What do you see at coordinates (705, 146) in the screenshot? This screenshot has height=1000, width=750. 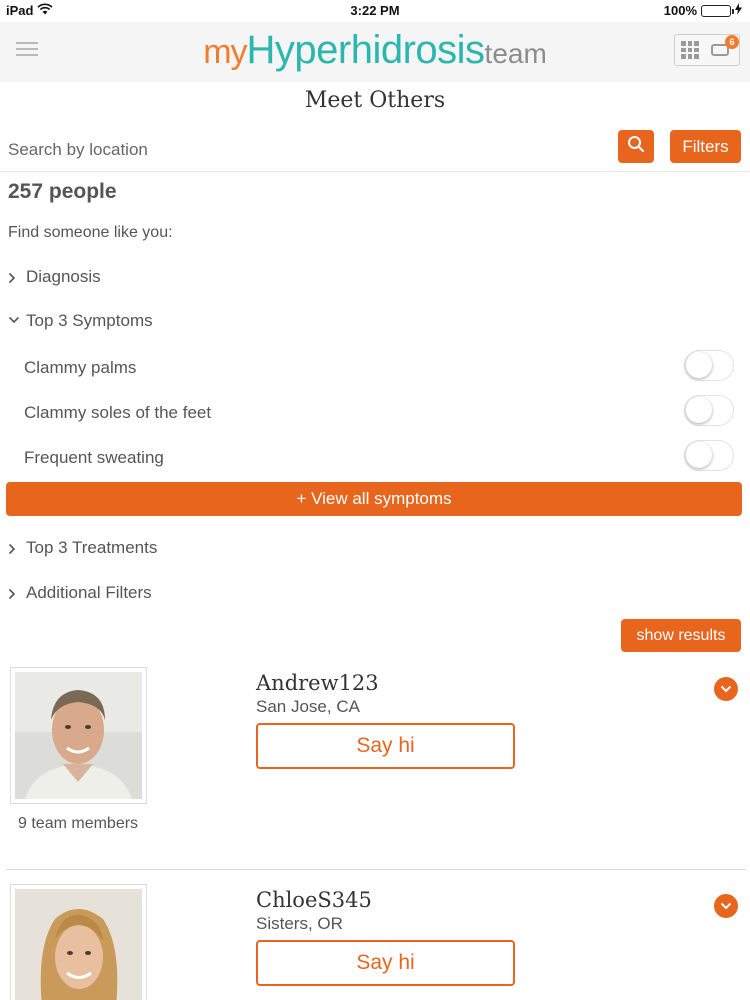 I see `filters-button: Filters` at bounding box center [705, 146].